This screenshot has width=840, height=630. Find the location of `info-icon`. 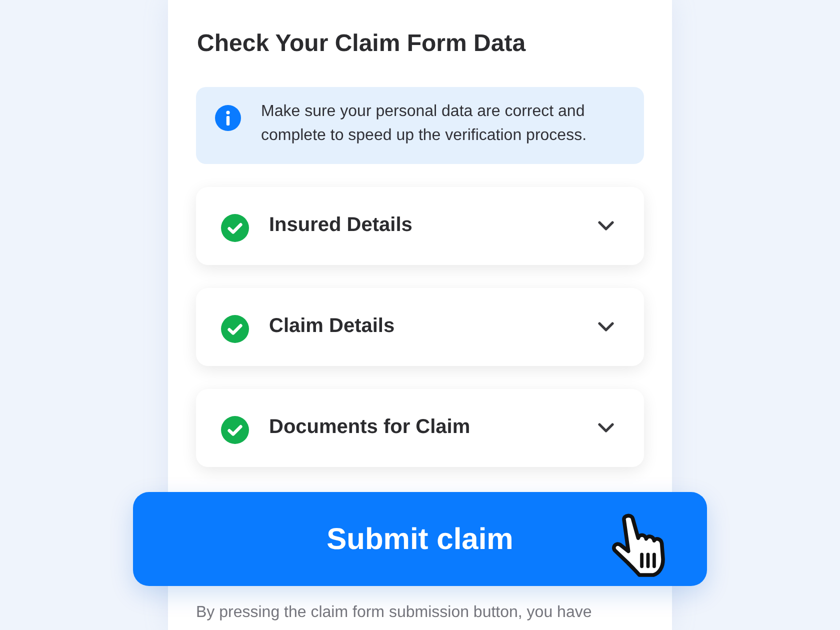

info-icon is located at coordinates (228, 118).